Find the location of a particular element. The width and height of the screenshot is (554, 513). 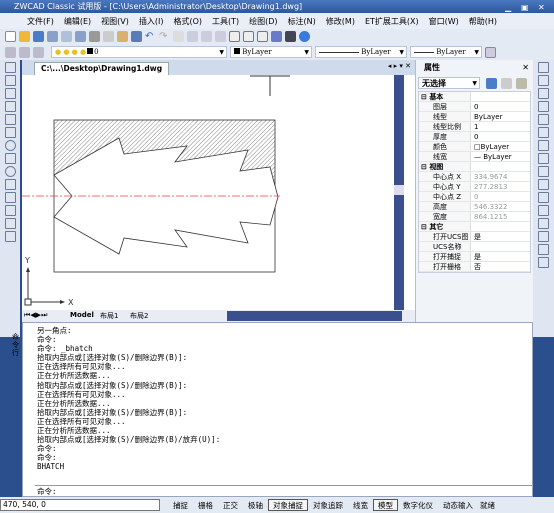

tab-layout2: 布局2 is located at coordinates (139, 316).